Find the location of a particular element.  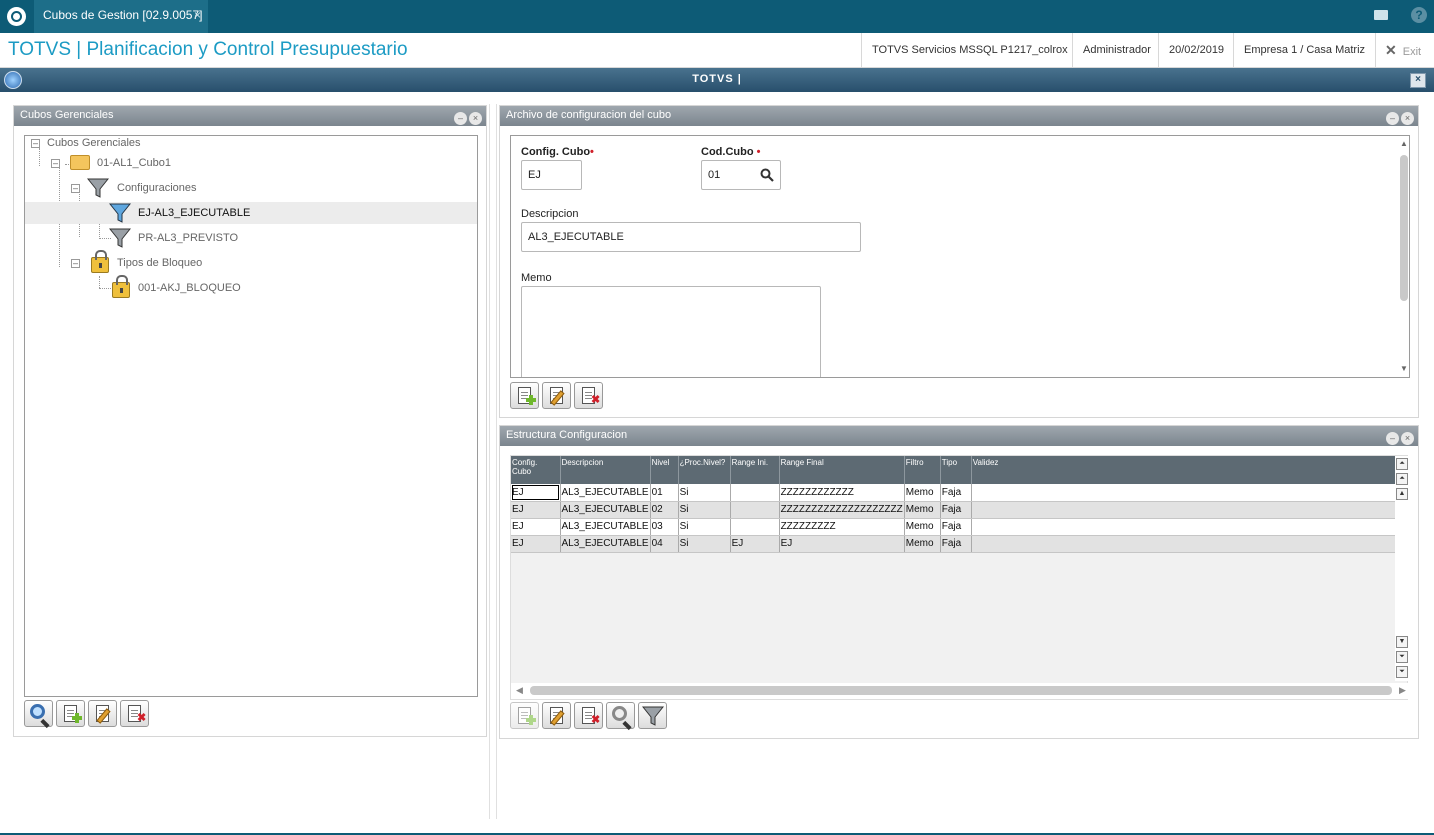

table-cell: ZZZZZZZZZ is located at coordinates (842, 527).